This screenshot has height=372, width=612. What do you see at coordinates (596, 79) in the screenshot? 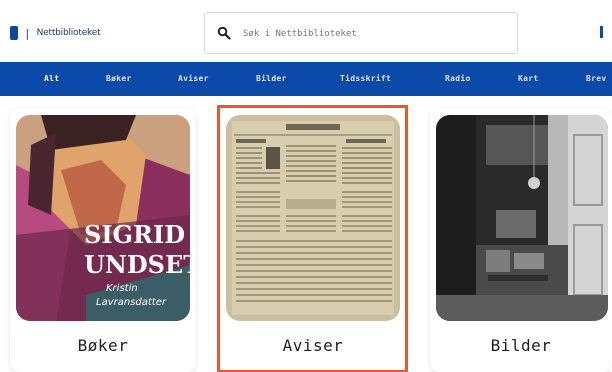
I see `nav-tab-brev: Brev` at bounding box center [596, 79].